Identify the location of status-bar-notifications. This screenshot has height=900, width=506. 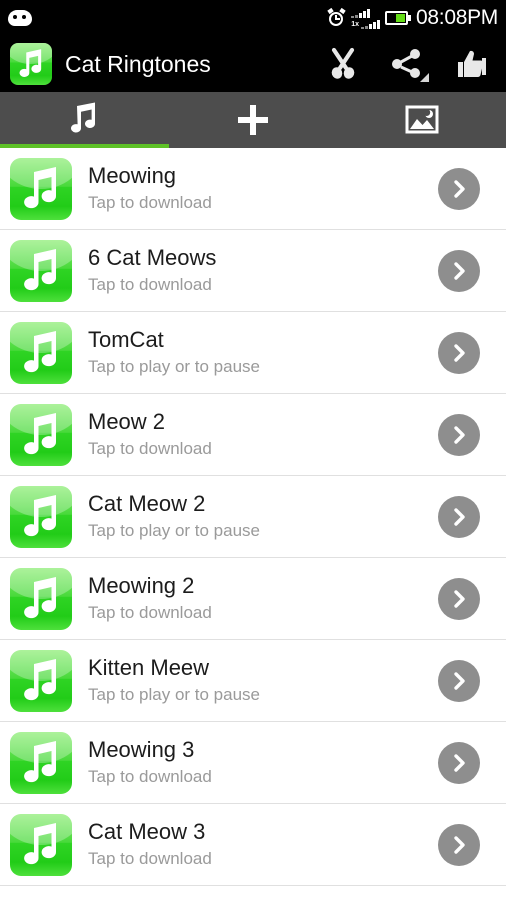
(20, 18).